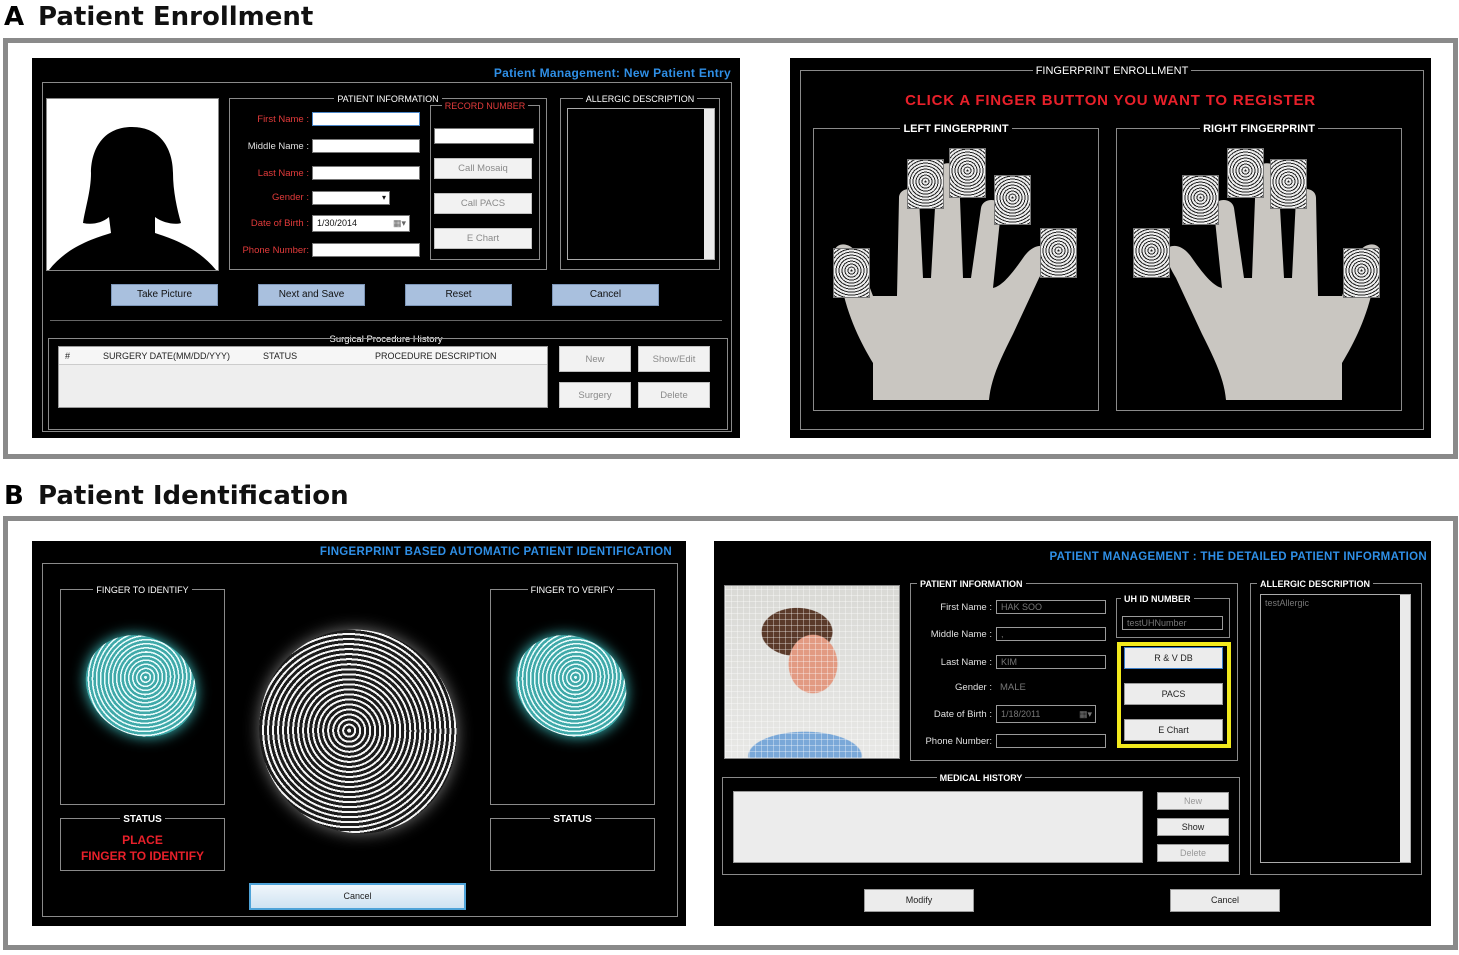 The image size is (1459, 955). I want to click on left-ring-button, so click(1012, 200).